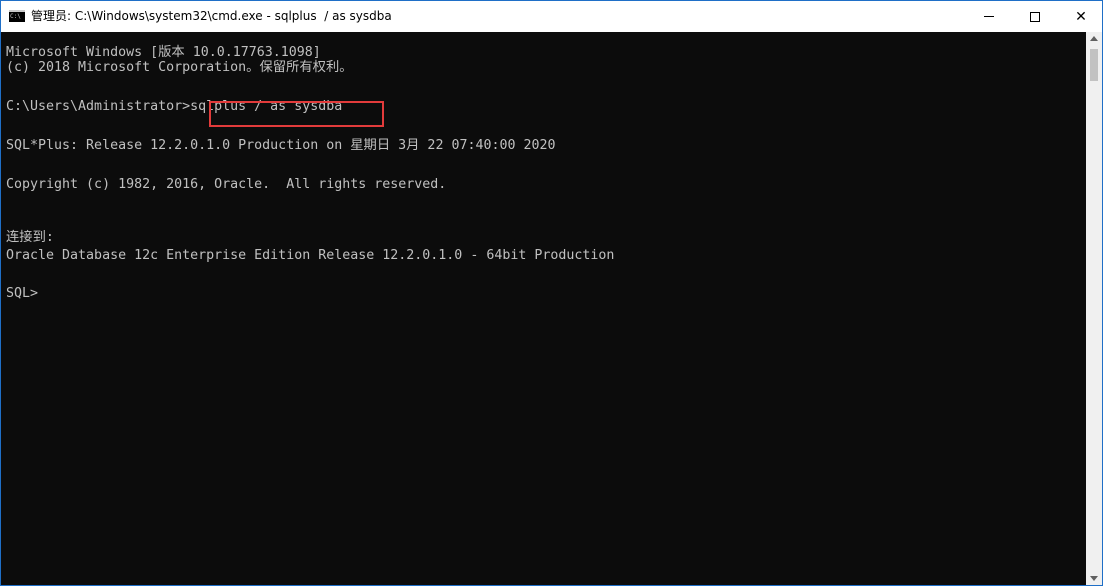  I want to click on vertical-scrollbar, so click(1094, 308).